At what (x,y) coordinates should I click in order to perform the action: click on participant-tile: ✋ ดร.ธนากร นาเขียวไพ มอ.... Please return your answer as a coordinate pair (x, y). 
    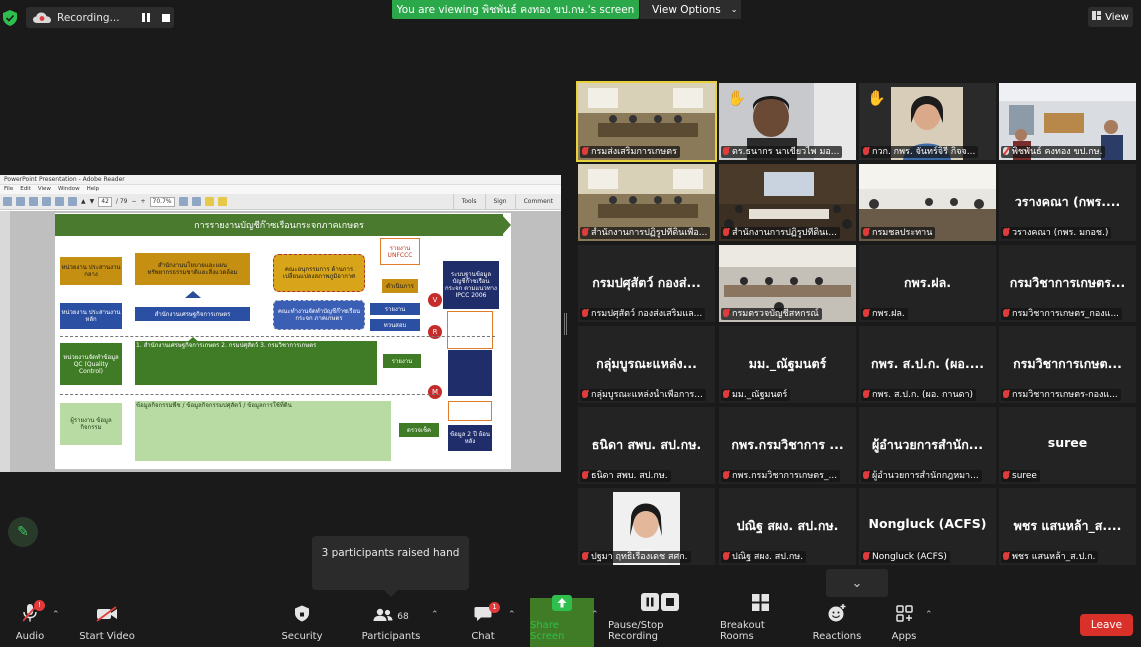
    Looking at the image, I should click on (787, 121).